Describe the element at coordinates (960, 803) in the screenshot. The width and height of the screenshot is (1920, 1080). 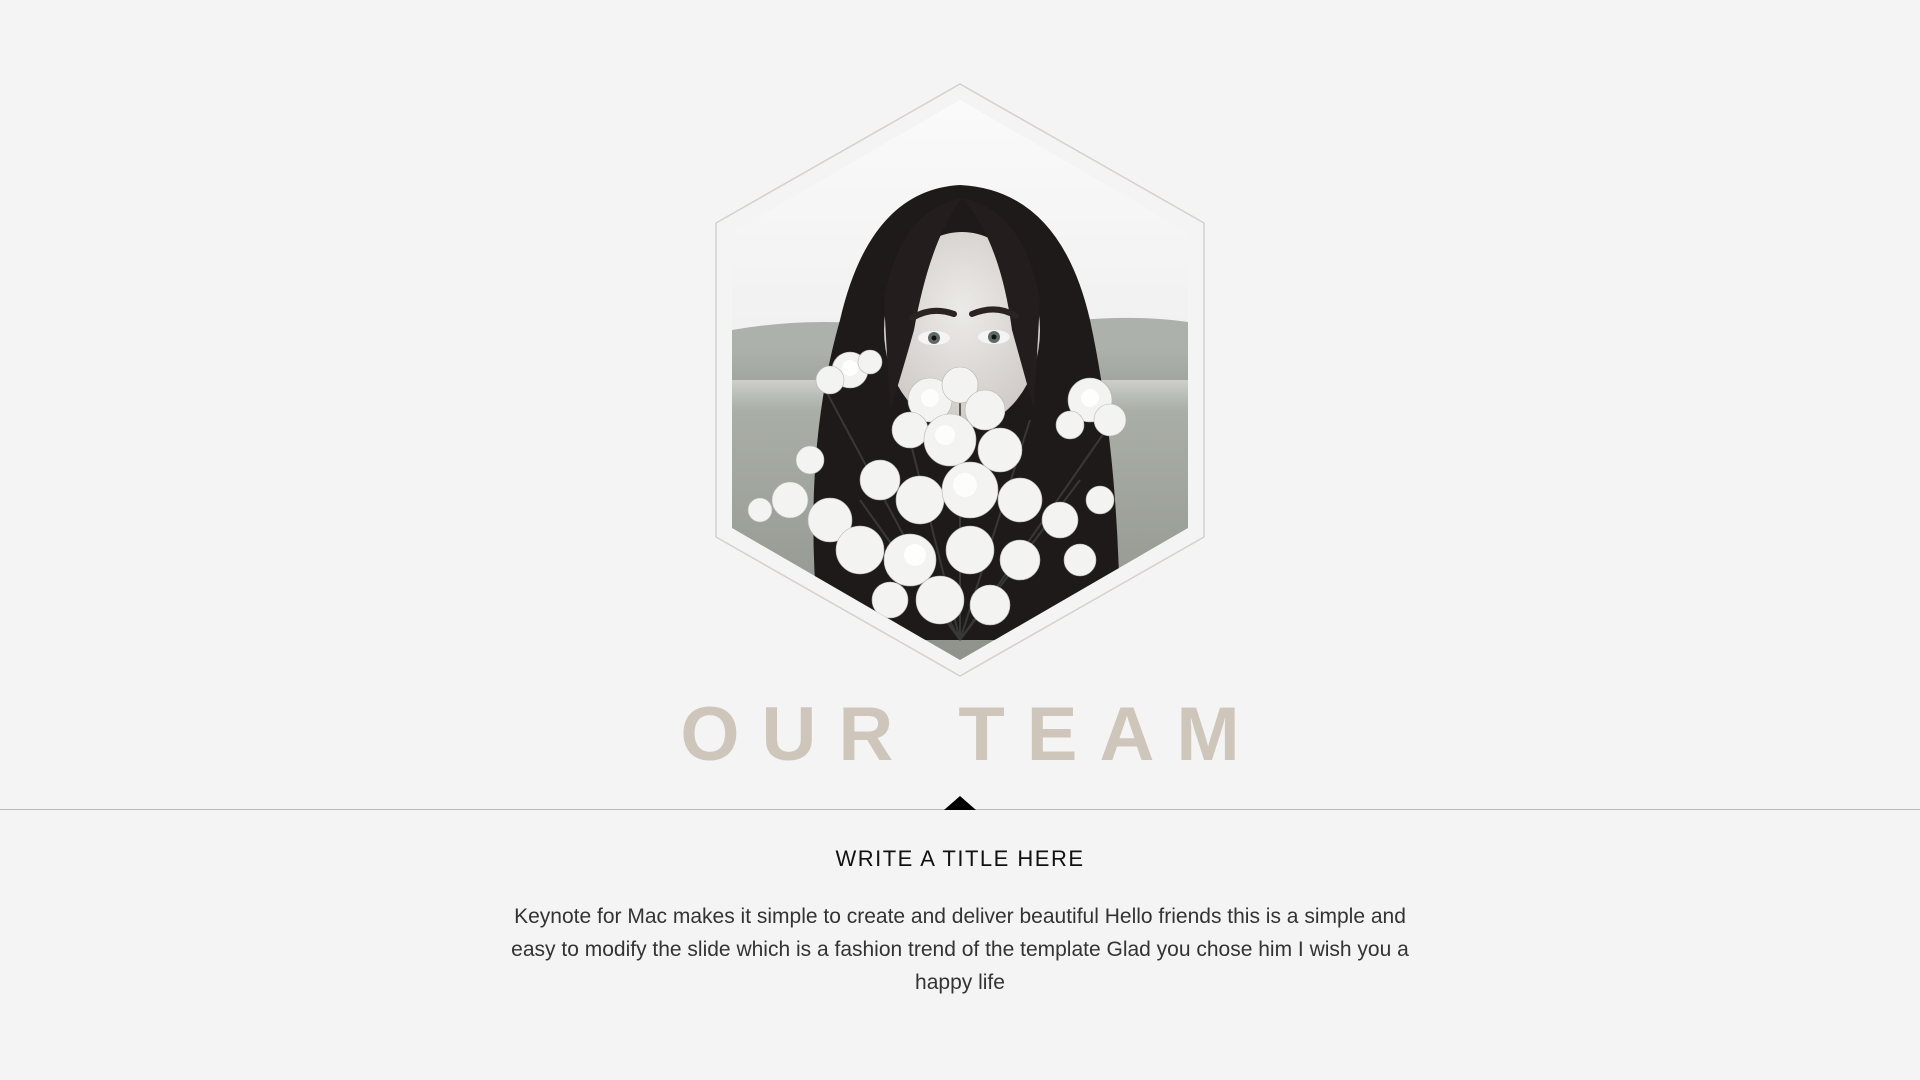
I see `triangle-pointer-icon` at that location.